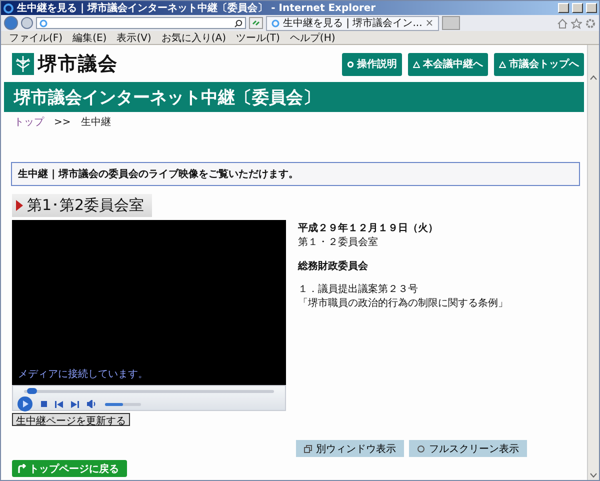 Image resolution: width=600 pixels, height=481 pixels. I want to click on breadcrumb-link: トップ, so click(29, 122).